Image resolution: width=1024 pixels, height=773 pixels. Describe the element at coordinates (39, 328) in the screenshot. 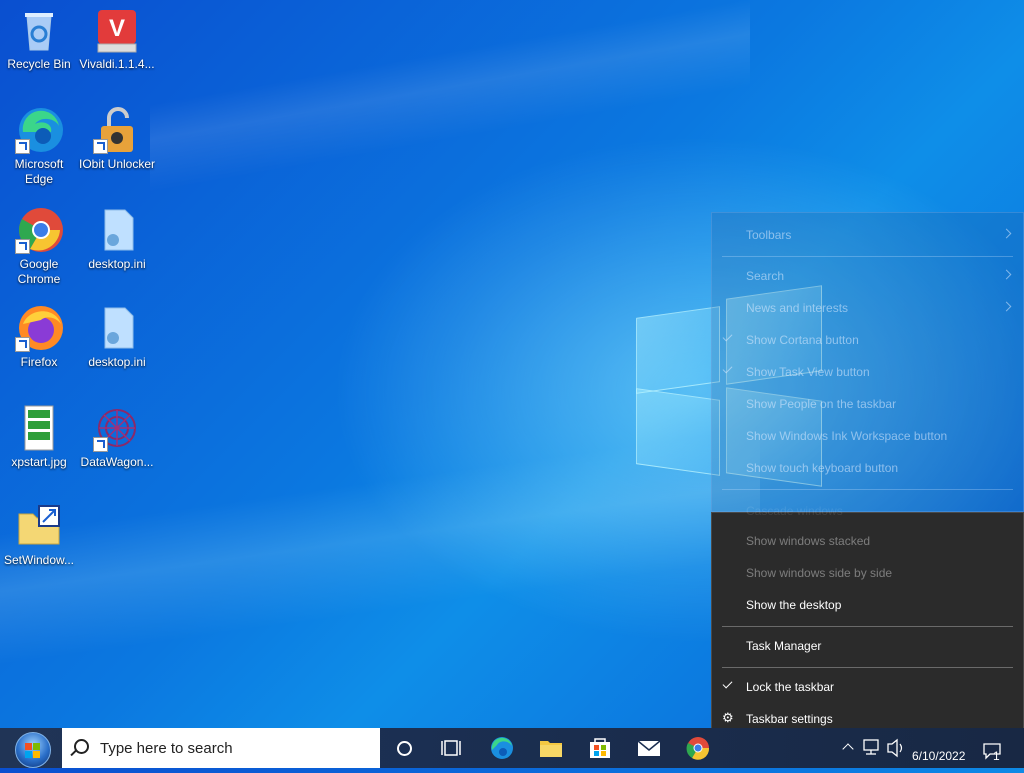

I see `firefox-icon` at that location.